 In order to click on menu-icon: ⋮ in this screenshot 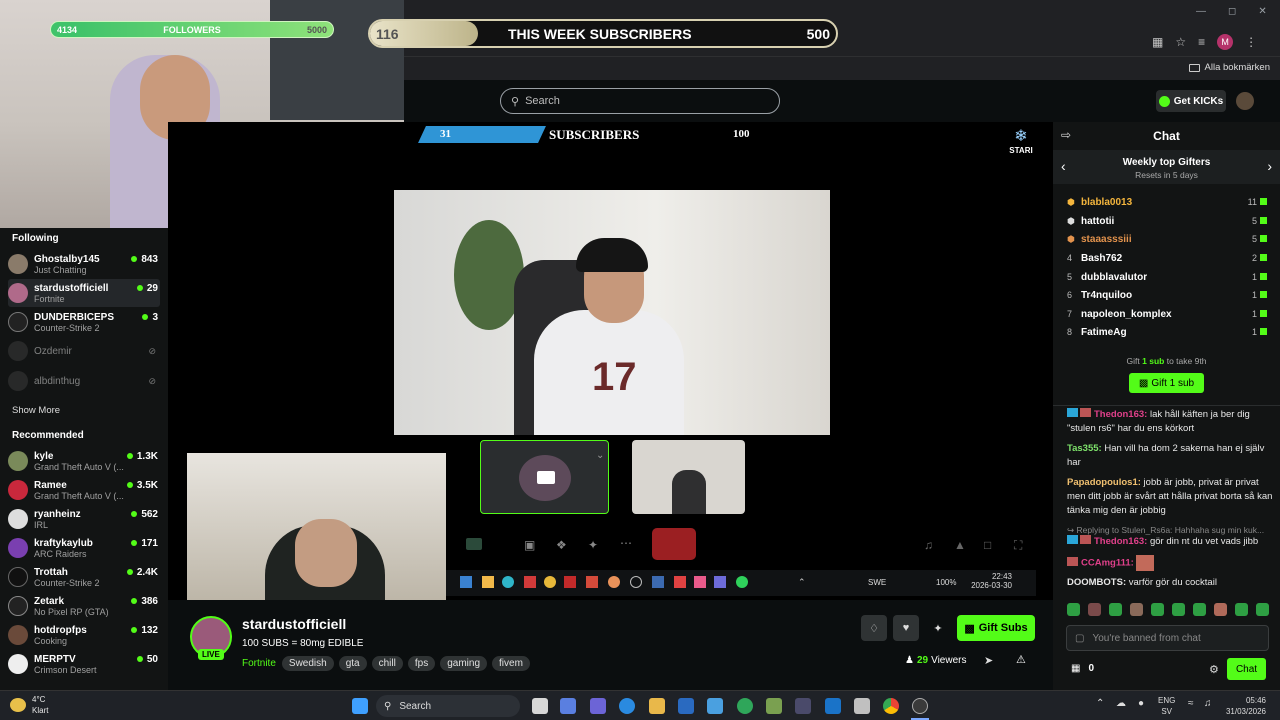, I will do `click(1251, 42)`.